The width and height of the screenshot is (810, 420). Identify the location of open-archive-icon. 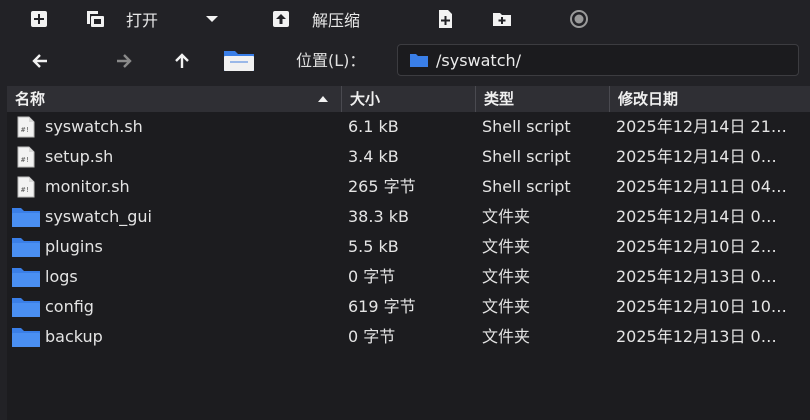
(95, 19).